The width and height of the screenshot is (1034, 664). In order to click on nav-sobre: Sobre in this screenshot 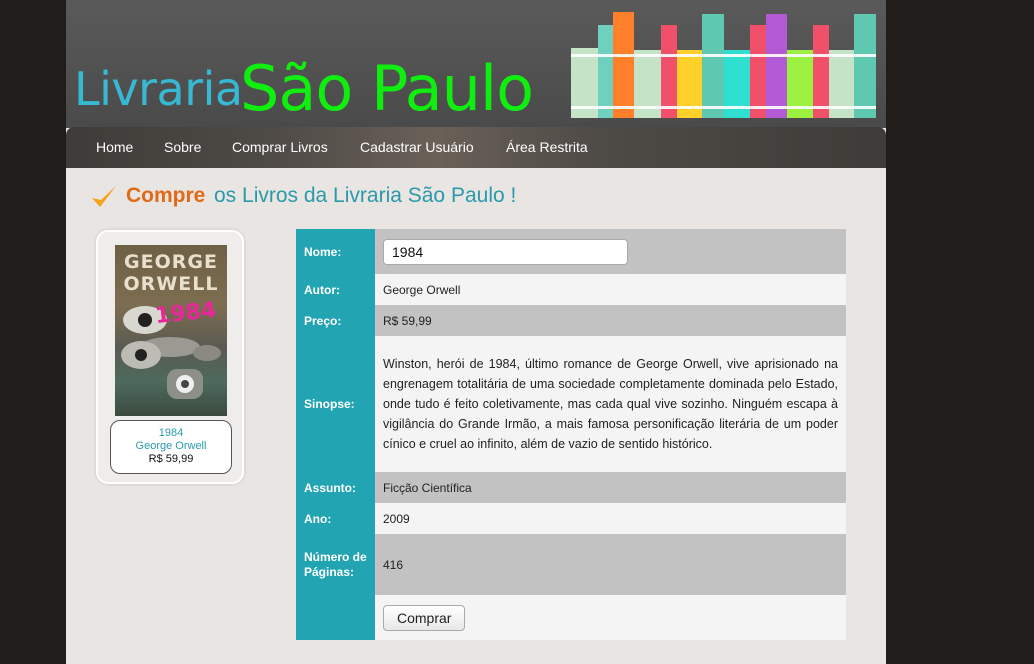, I will do `click(182, 147)`.